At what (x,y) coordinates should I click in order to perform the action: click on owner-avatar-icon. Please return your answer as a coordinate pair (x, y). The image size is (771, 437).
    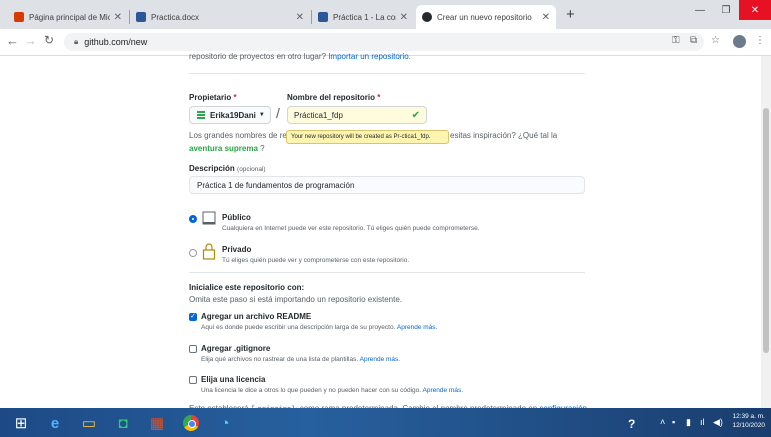
    Looking at the image, I should click on (201, 115).